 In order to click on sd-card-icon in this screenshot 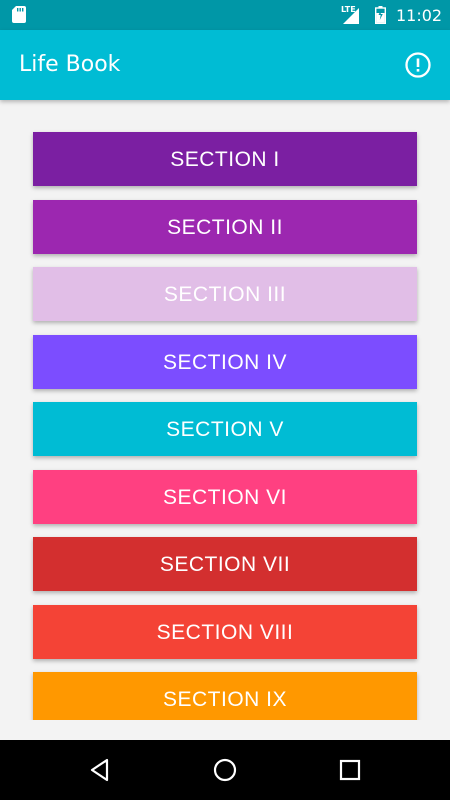, I will do `click(19, 14)`.